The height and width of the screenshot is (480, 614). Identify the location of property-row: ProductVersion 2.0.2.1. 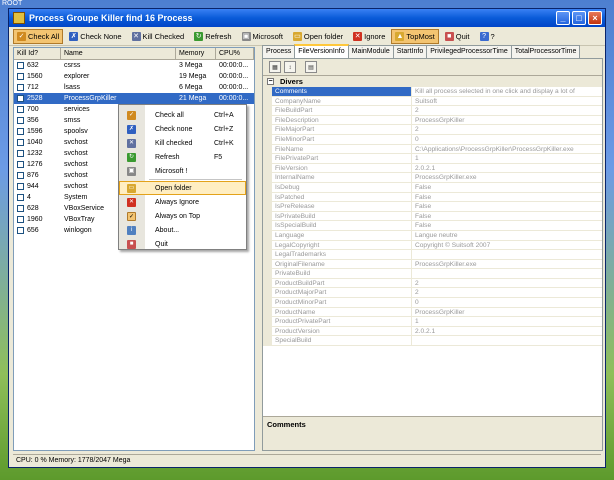
(432, 331).